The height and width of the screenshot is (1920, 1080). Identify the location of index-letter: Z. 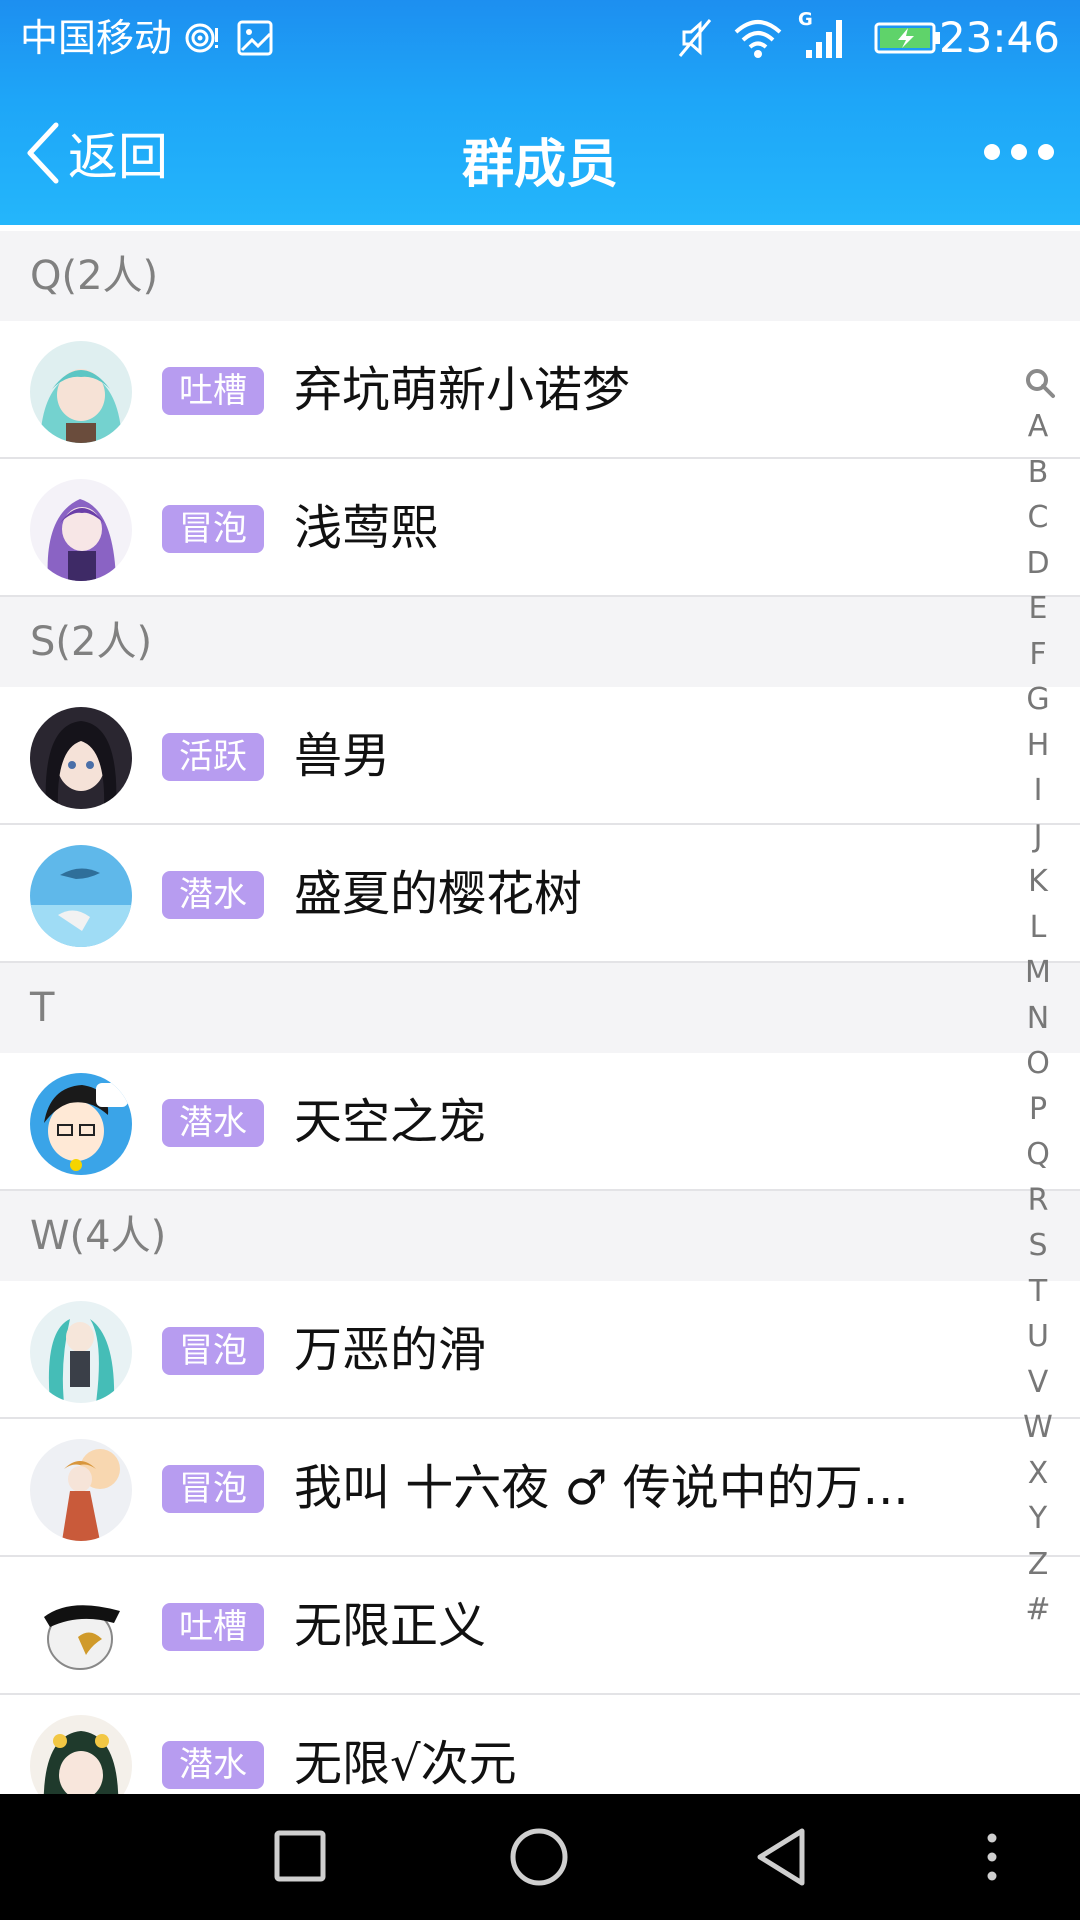
(1038, 1565).